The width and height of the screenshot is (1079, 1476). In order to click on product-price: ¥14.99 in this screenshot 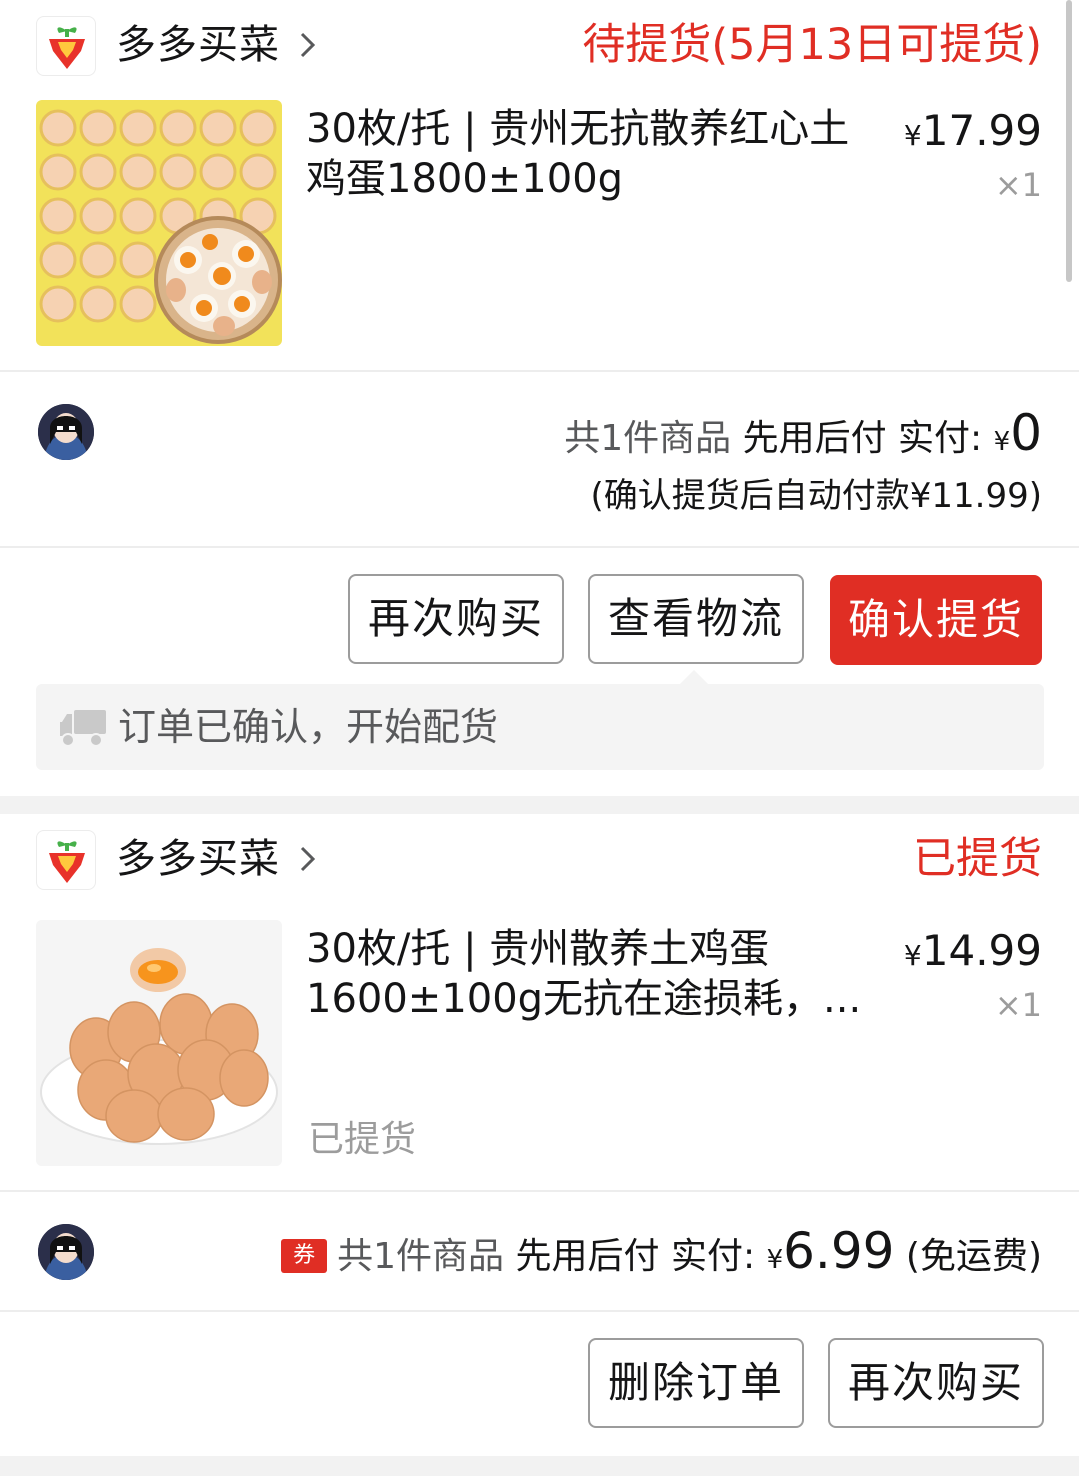, I will do `click(973, 953)`.